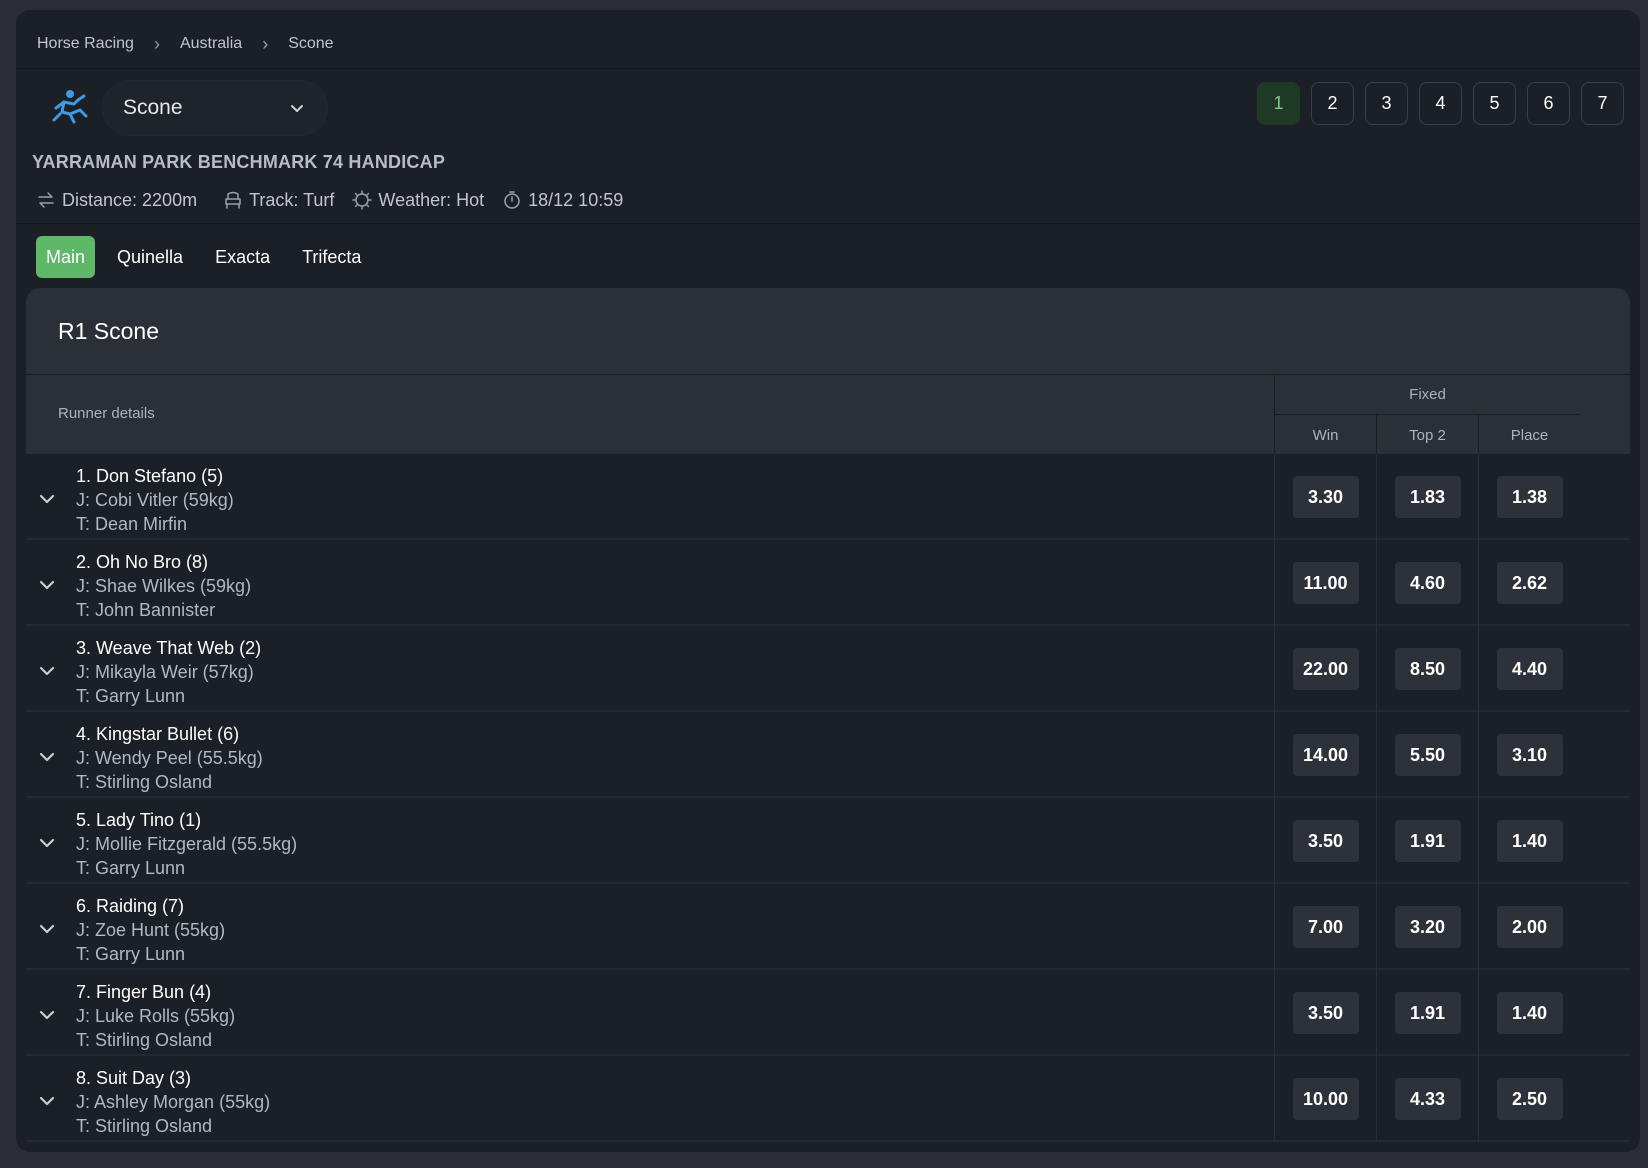 Image resolution: width=1648 pixels, height=1168 pixels. Describe the element at coordinates (153, 107) in the screenshot. I see `venue-selected-label: Scone` at that location.